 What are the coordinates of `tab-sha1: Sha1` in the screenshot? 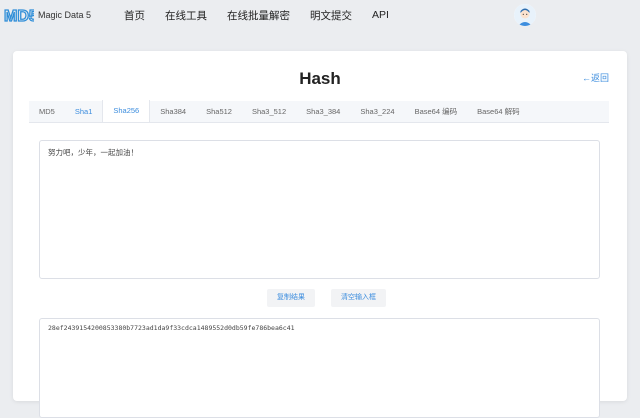 It's located at (84, 111).